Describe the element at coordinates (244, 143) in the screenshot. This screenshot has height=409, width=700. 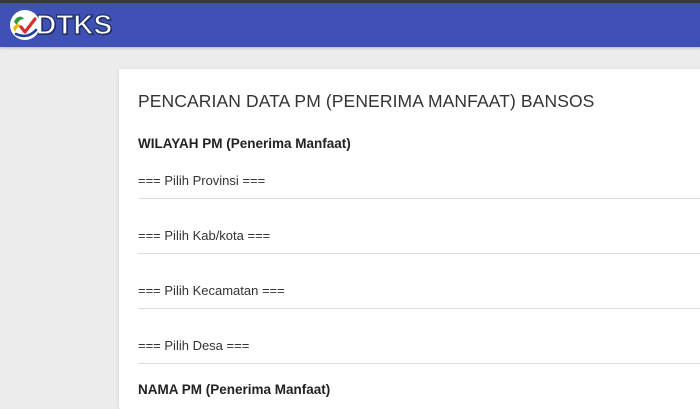
I see `wilayah-section-label: WILAYAH PM (Penerima Manfaat)` at that location.